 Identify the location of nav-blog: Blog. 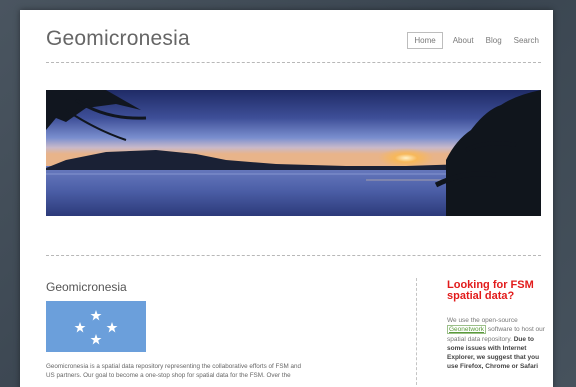
(494, 40).